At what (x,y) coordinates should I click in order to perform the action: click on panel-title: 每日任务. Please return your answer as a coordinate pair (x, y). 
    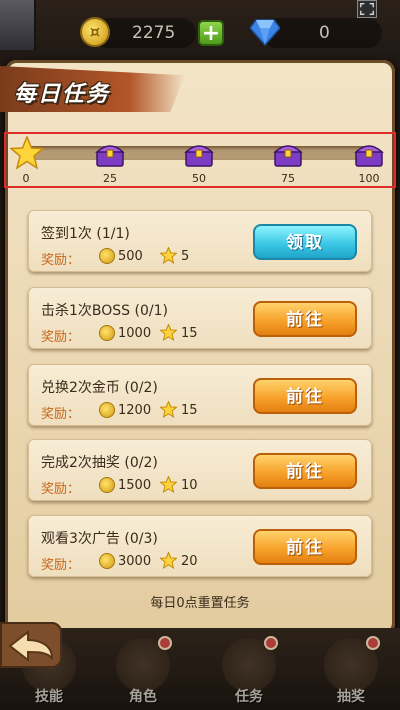
    Looking at the image, I should click on (62, 94).